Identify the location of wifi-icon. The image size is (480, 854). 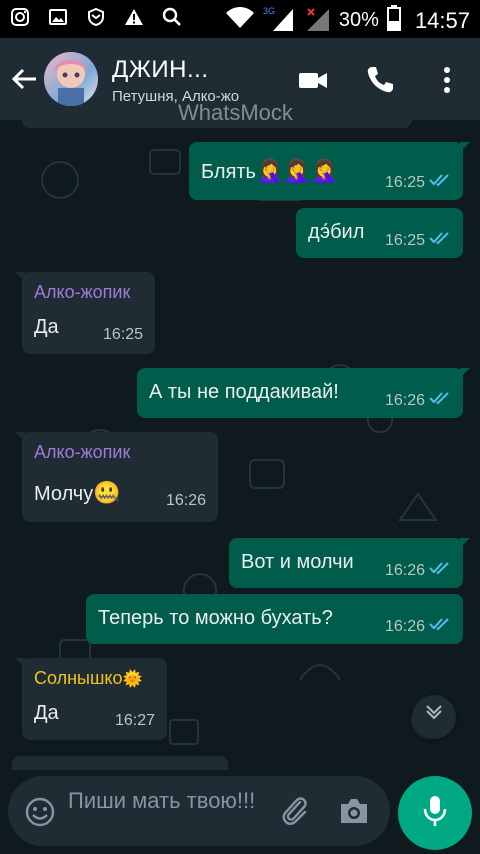
(240, 20).